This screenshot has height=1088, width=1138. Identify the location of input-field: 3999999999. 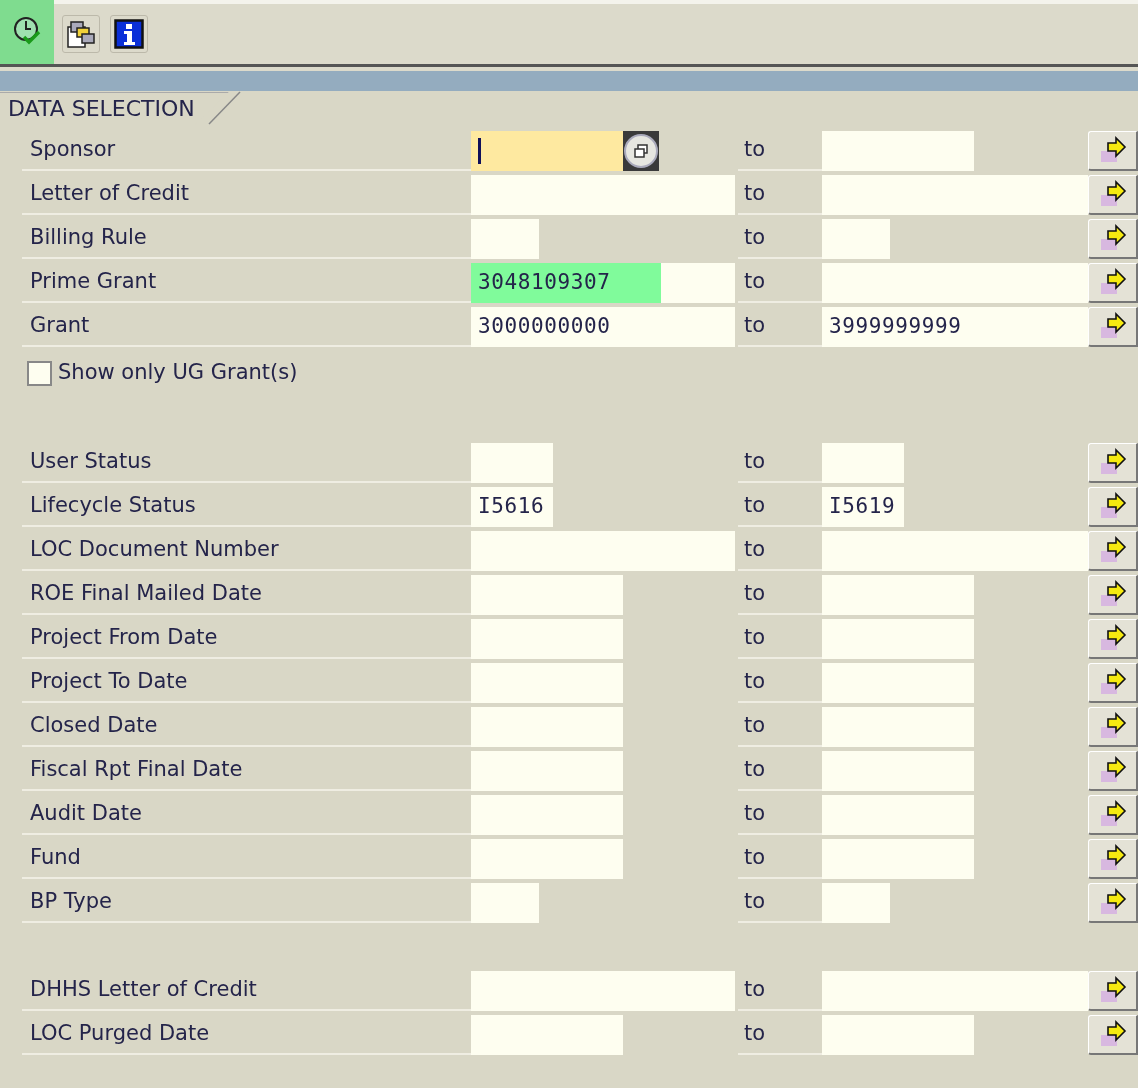
(955, 327).